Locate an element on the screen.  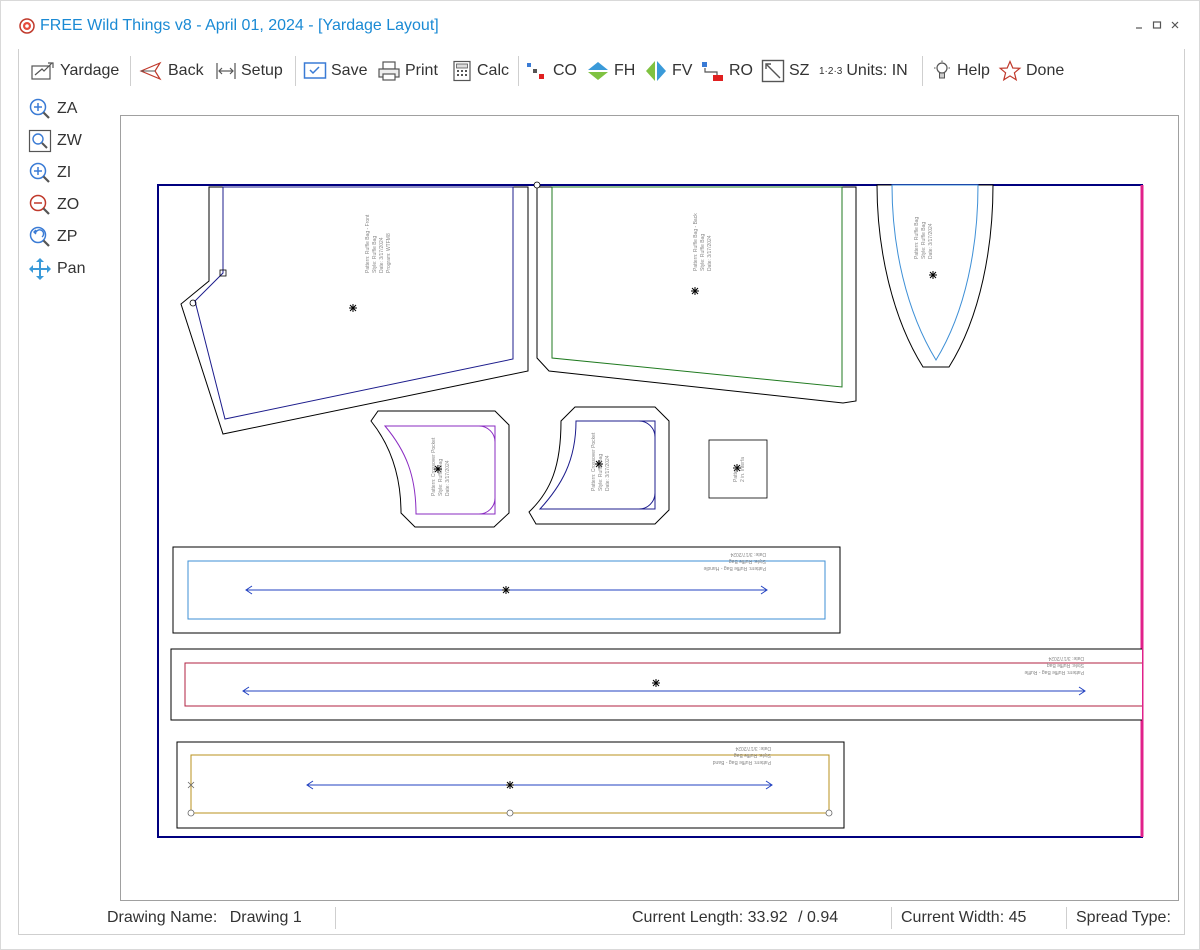
band-label-line: Style: Ruffle Bag is located at coordinates (752, 755).